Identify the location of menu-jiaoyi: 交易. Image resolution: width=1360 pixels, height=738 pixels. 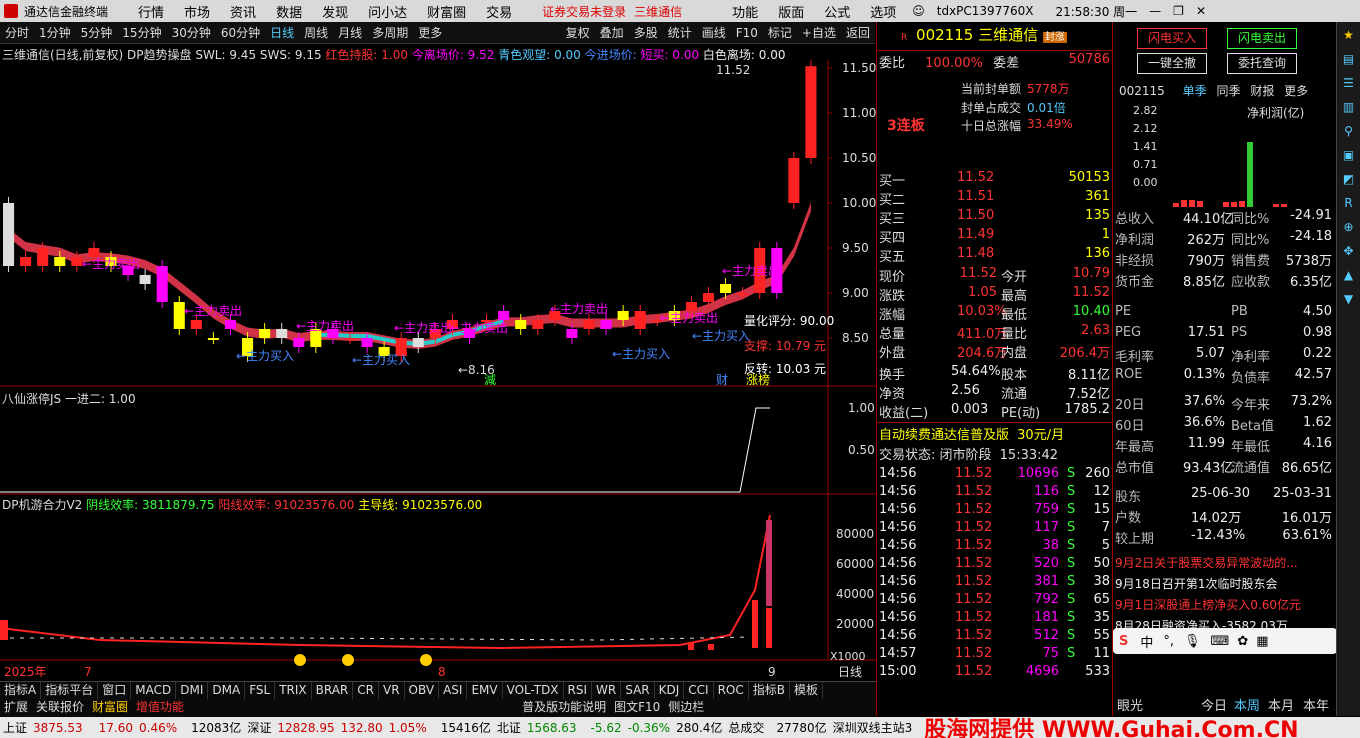
(499, 11).